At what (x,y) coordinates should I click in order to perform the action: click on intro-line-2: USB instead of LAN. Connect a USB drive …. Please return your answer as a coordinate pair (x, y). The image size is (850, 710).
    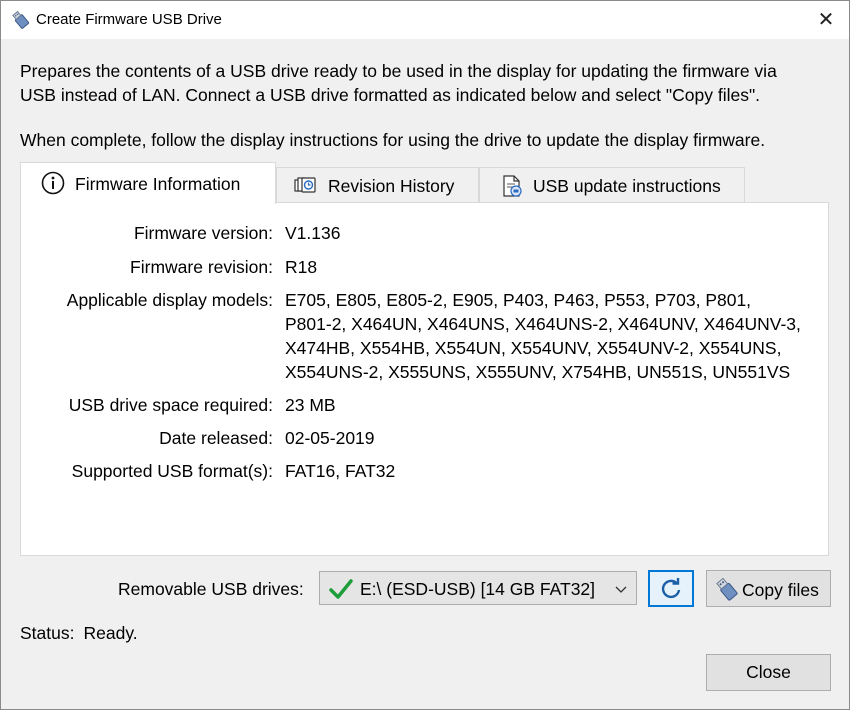
    Looking at the image, I should click on (390, 95).